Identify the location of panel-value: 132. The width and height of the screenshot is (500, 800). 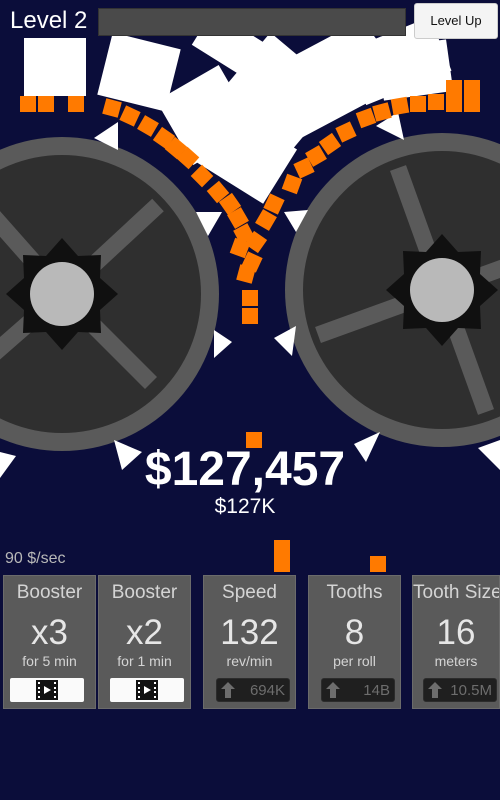
(249, 632).